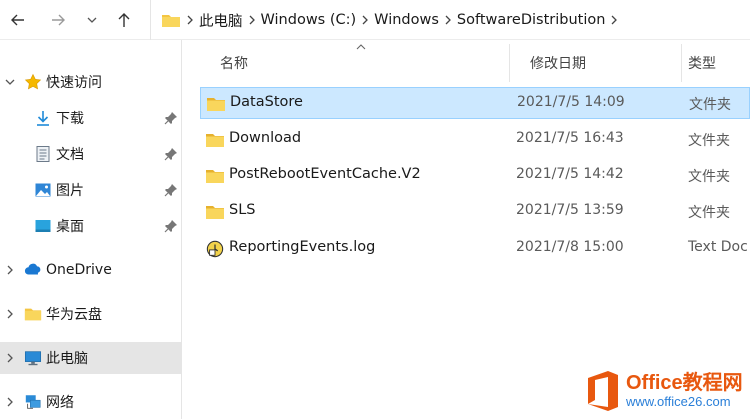  Describe the element at coordinates (90, 226) in the screenshot. I see `nav-desktop: 桌面` at that location.